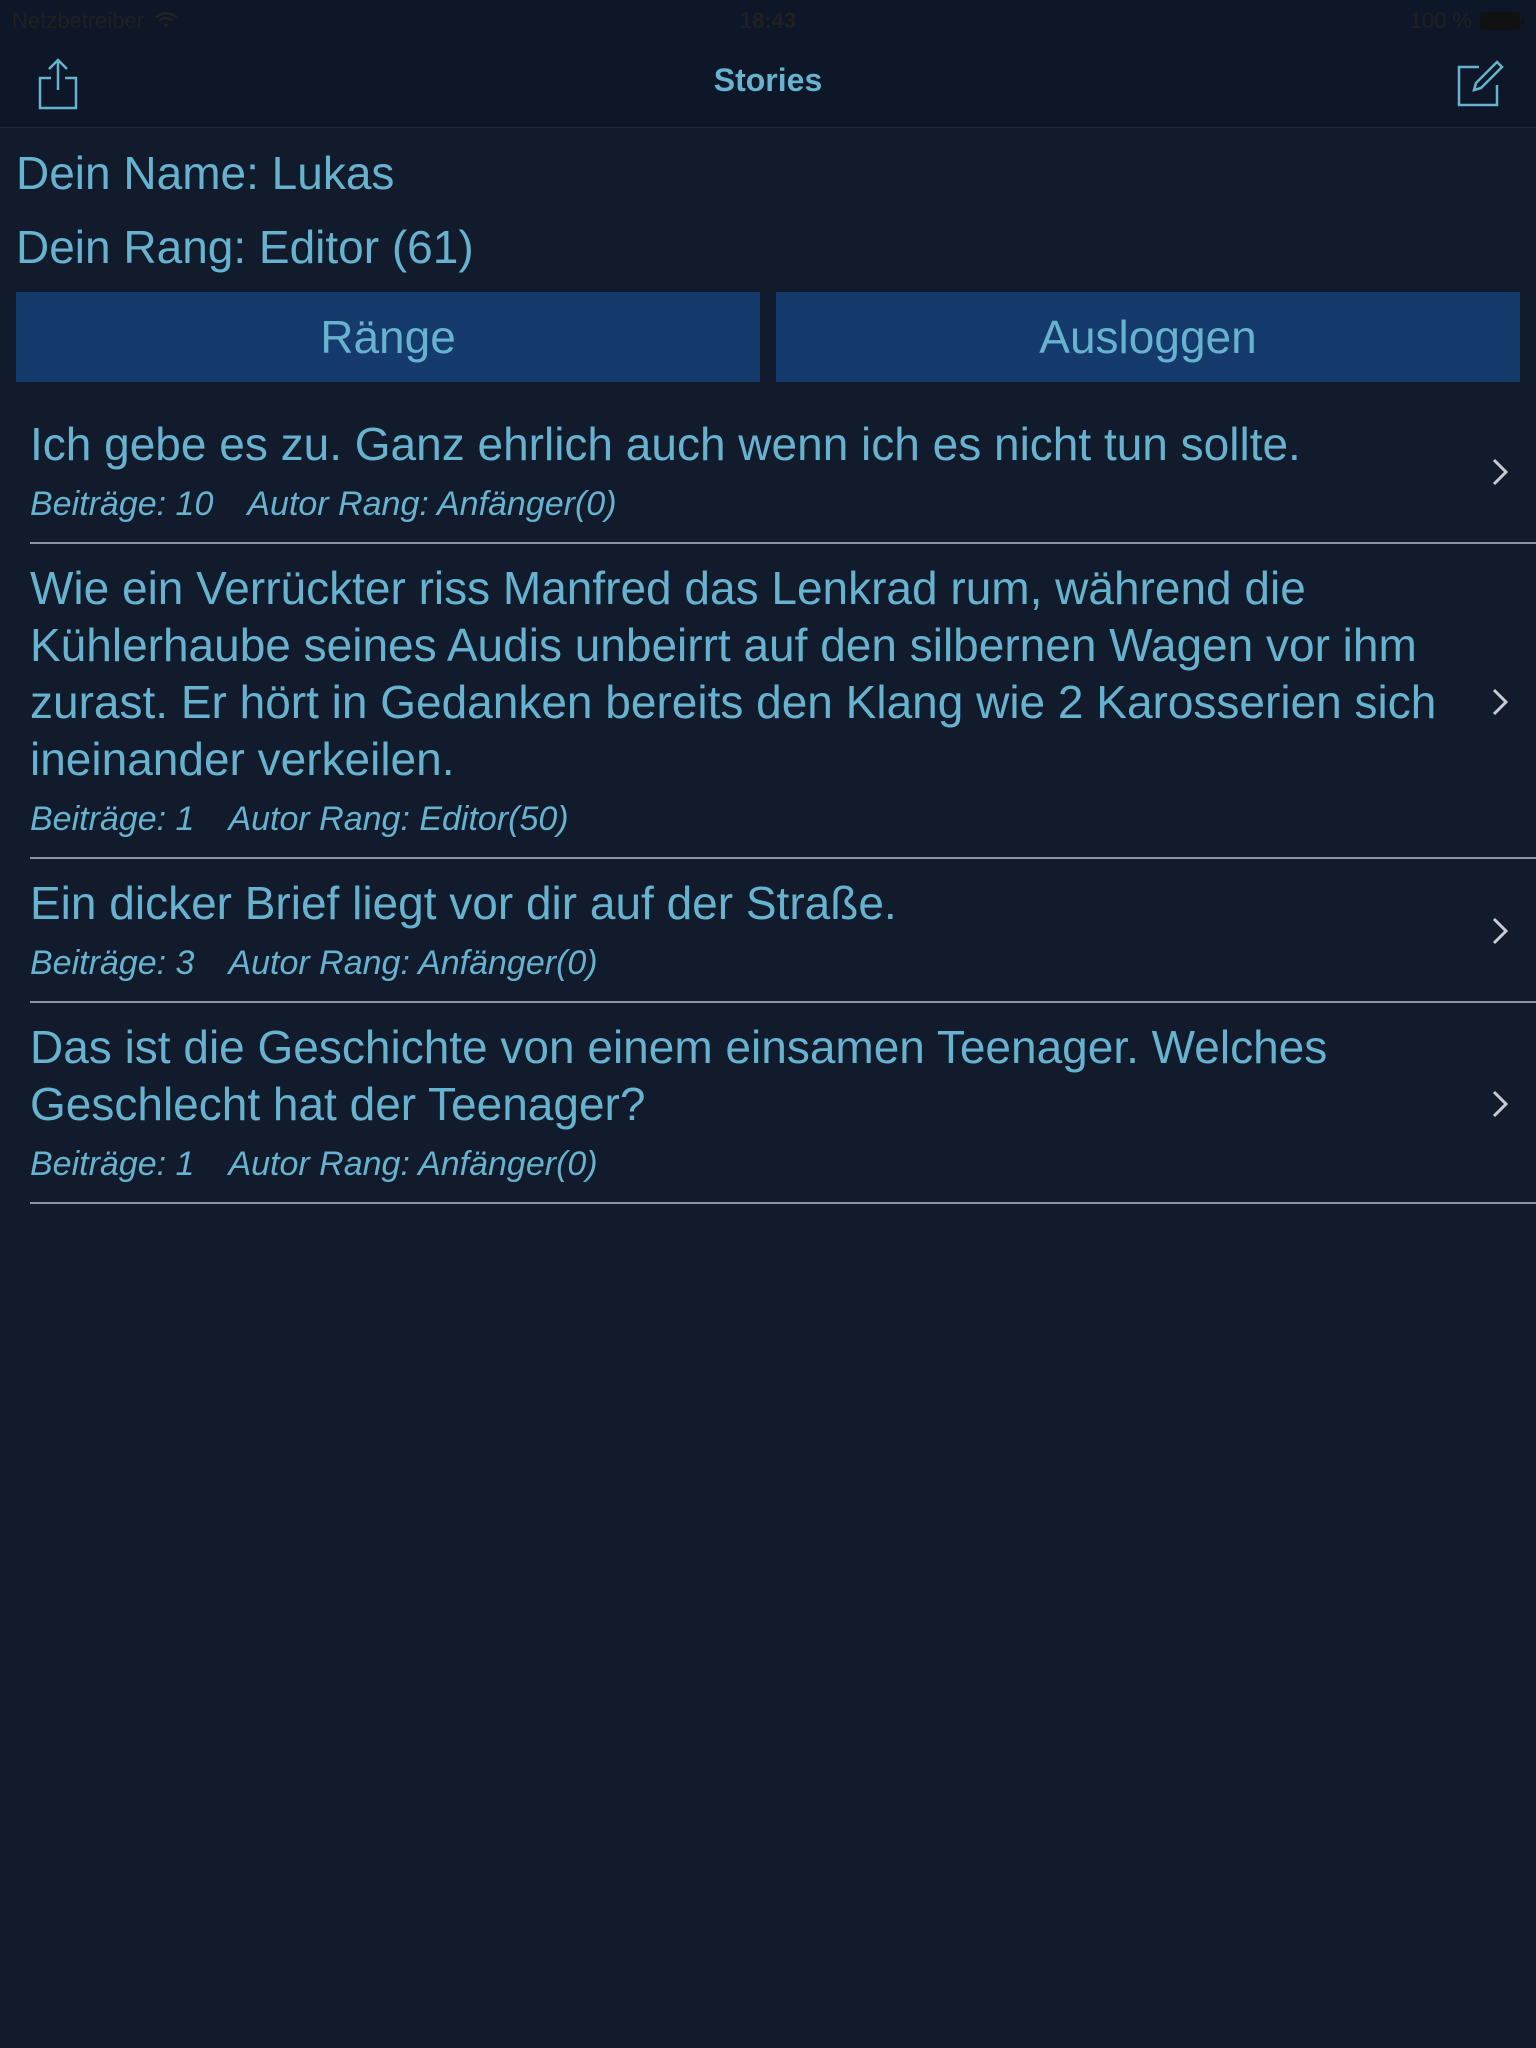 The height and width of the screenshot is (2048, 1536). What do you see at coordinates (1148, 337) in the screenshot?
I see `logout-button: Ausloggen` at bounding box center [1148, 337].